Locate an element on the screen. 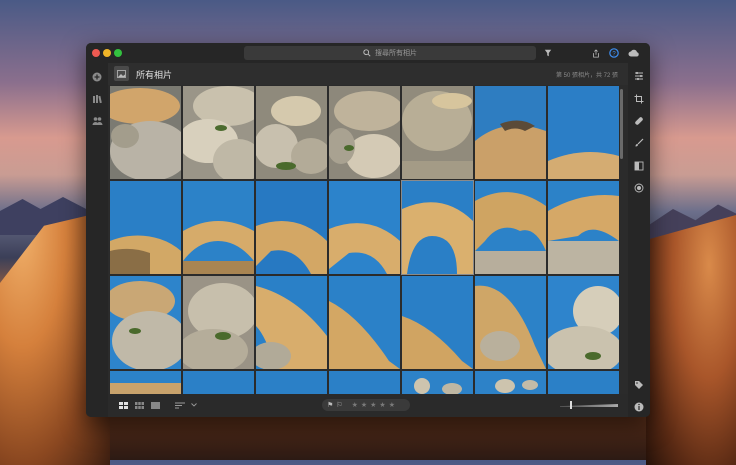 This screenshot has width=736, height=465. help-icon: ? is located at coordinates (614, 53).